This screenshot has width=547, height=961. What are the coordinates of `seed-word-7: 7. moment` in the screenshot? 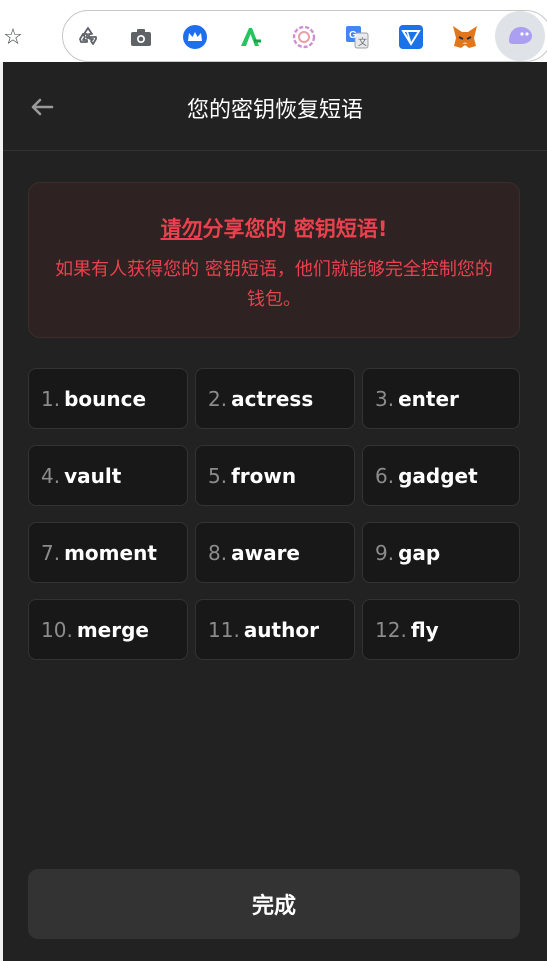 It's located at (108, 552).